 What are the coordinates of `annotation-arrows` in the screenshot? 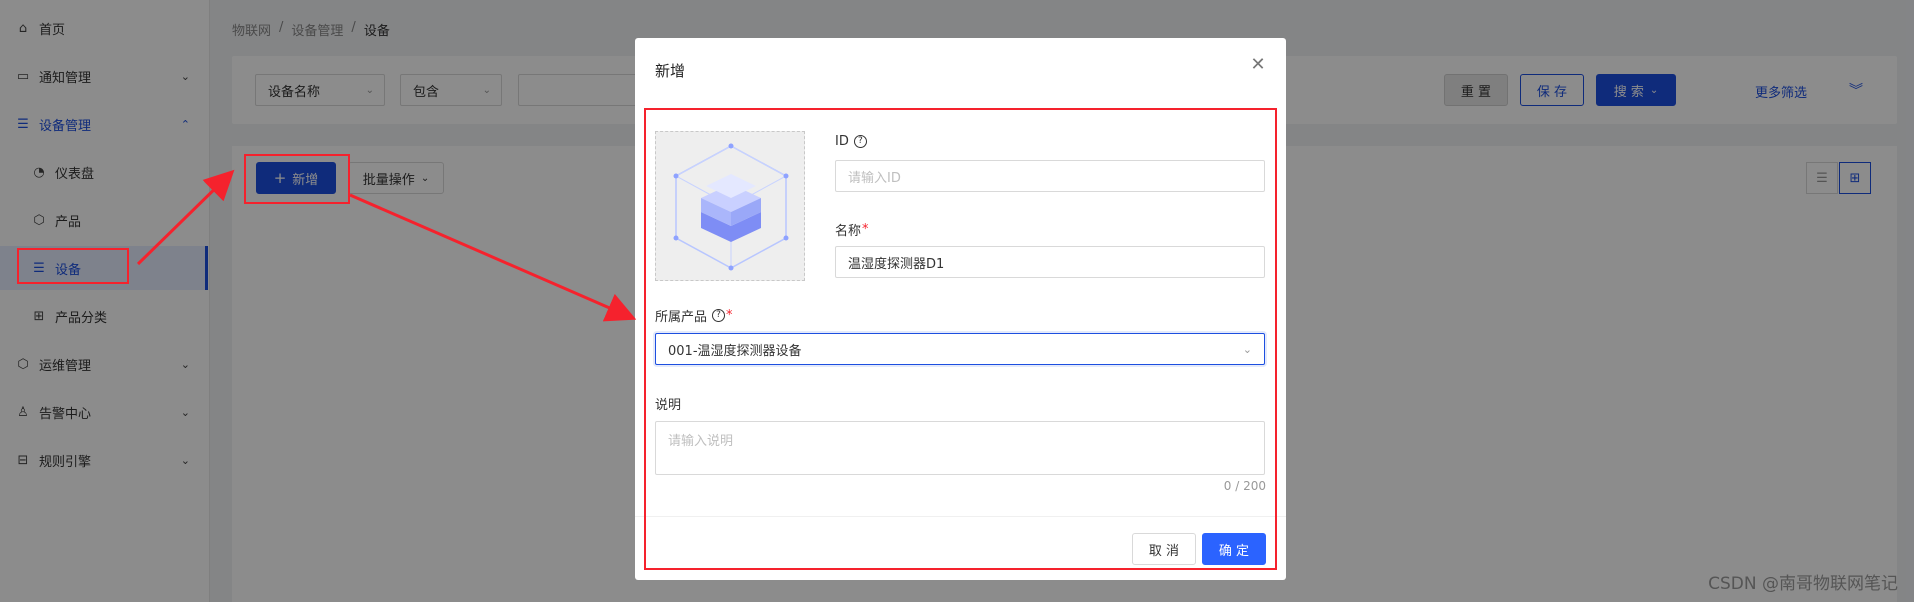 It's located at (386, 245).